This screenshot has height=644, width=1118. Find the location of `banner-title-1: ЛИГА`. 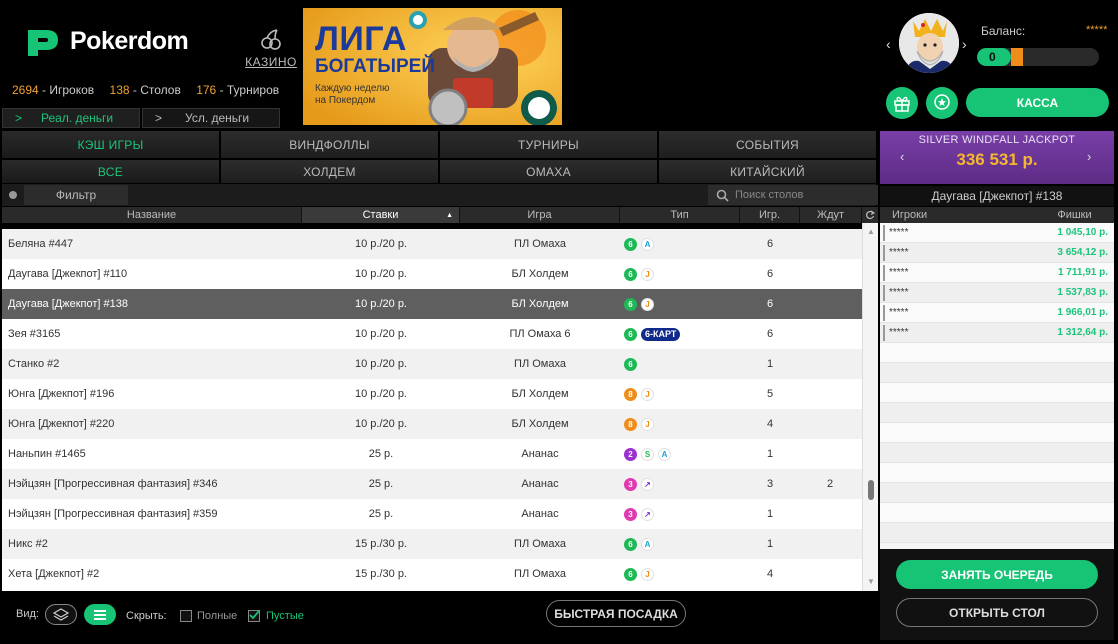

banner-title-1: ЛИГА is located at coordinates (361, 39).